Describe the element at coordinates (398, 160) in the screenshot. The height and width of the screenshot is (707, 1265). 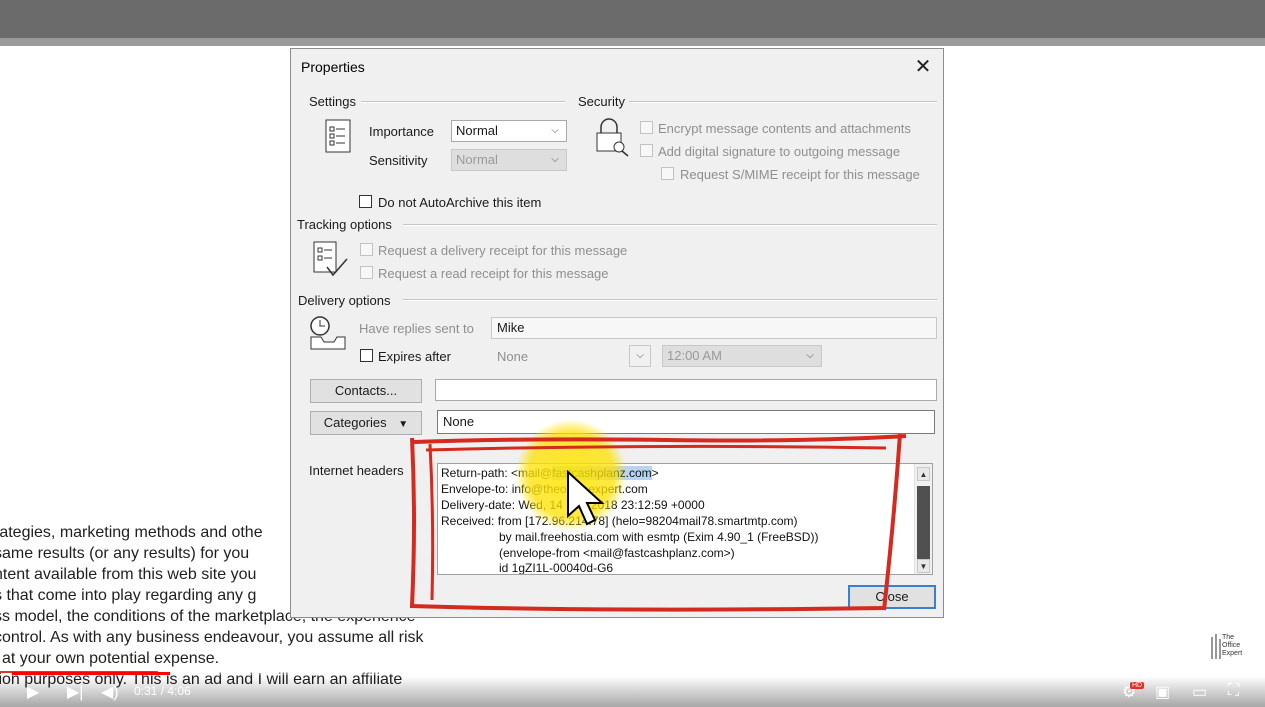
I see `sensitivity-label: Sensitivity` at that location.